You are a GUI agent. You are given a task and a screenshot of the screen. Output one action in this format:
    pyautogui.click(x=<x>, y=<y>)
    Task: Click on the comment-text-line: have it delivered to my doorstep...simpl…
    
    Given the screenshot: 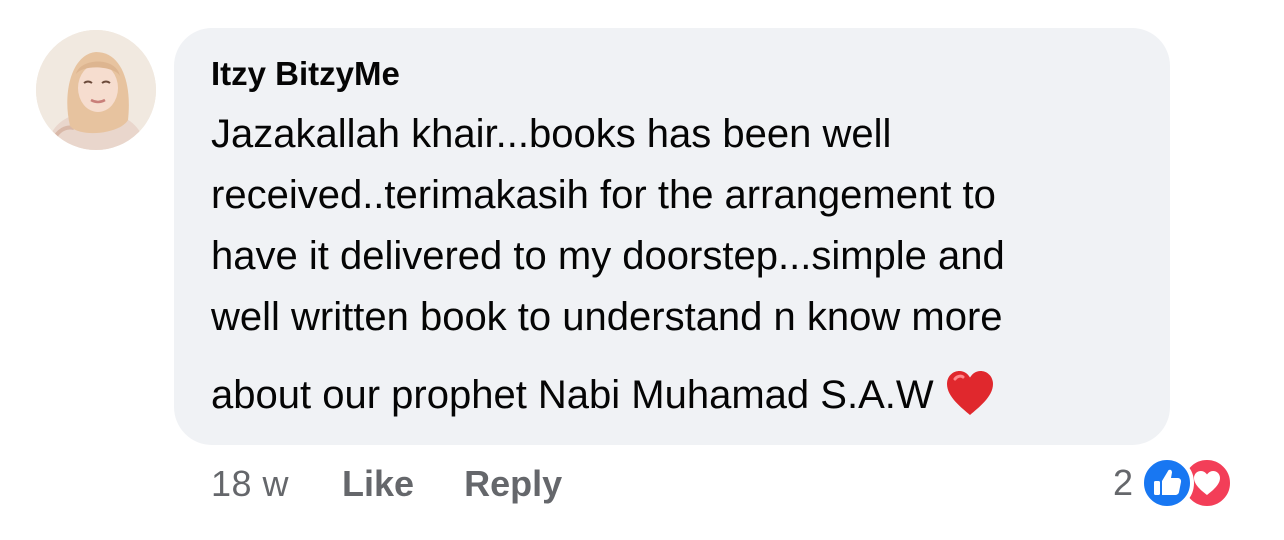 What is the action you would take?
    pyautogui.click(x=608, y=256)
    